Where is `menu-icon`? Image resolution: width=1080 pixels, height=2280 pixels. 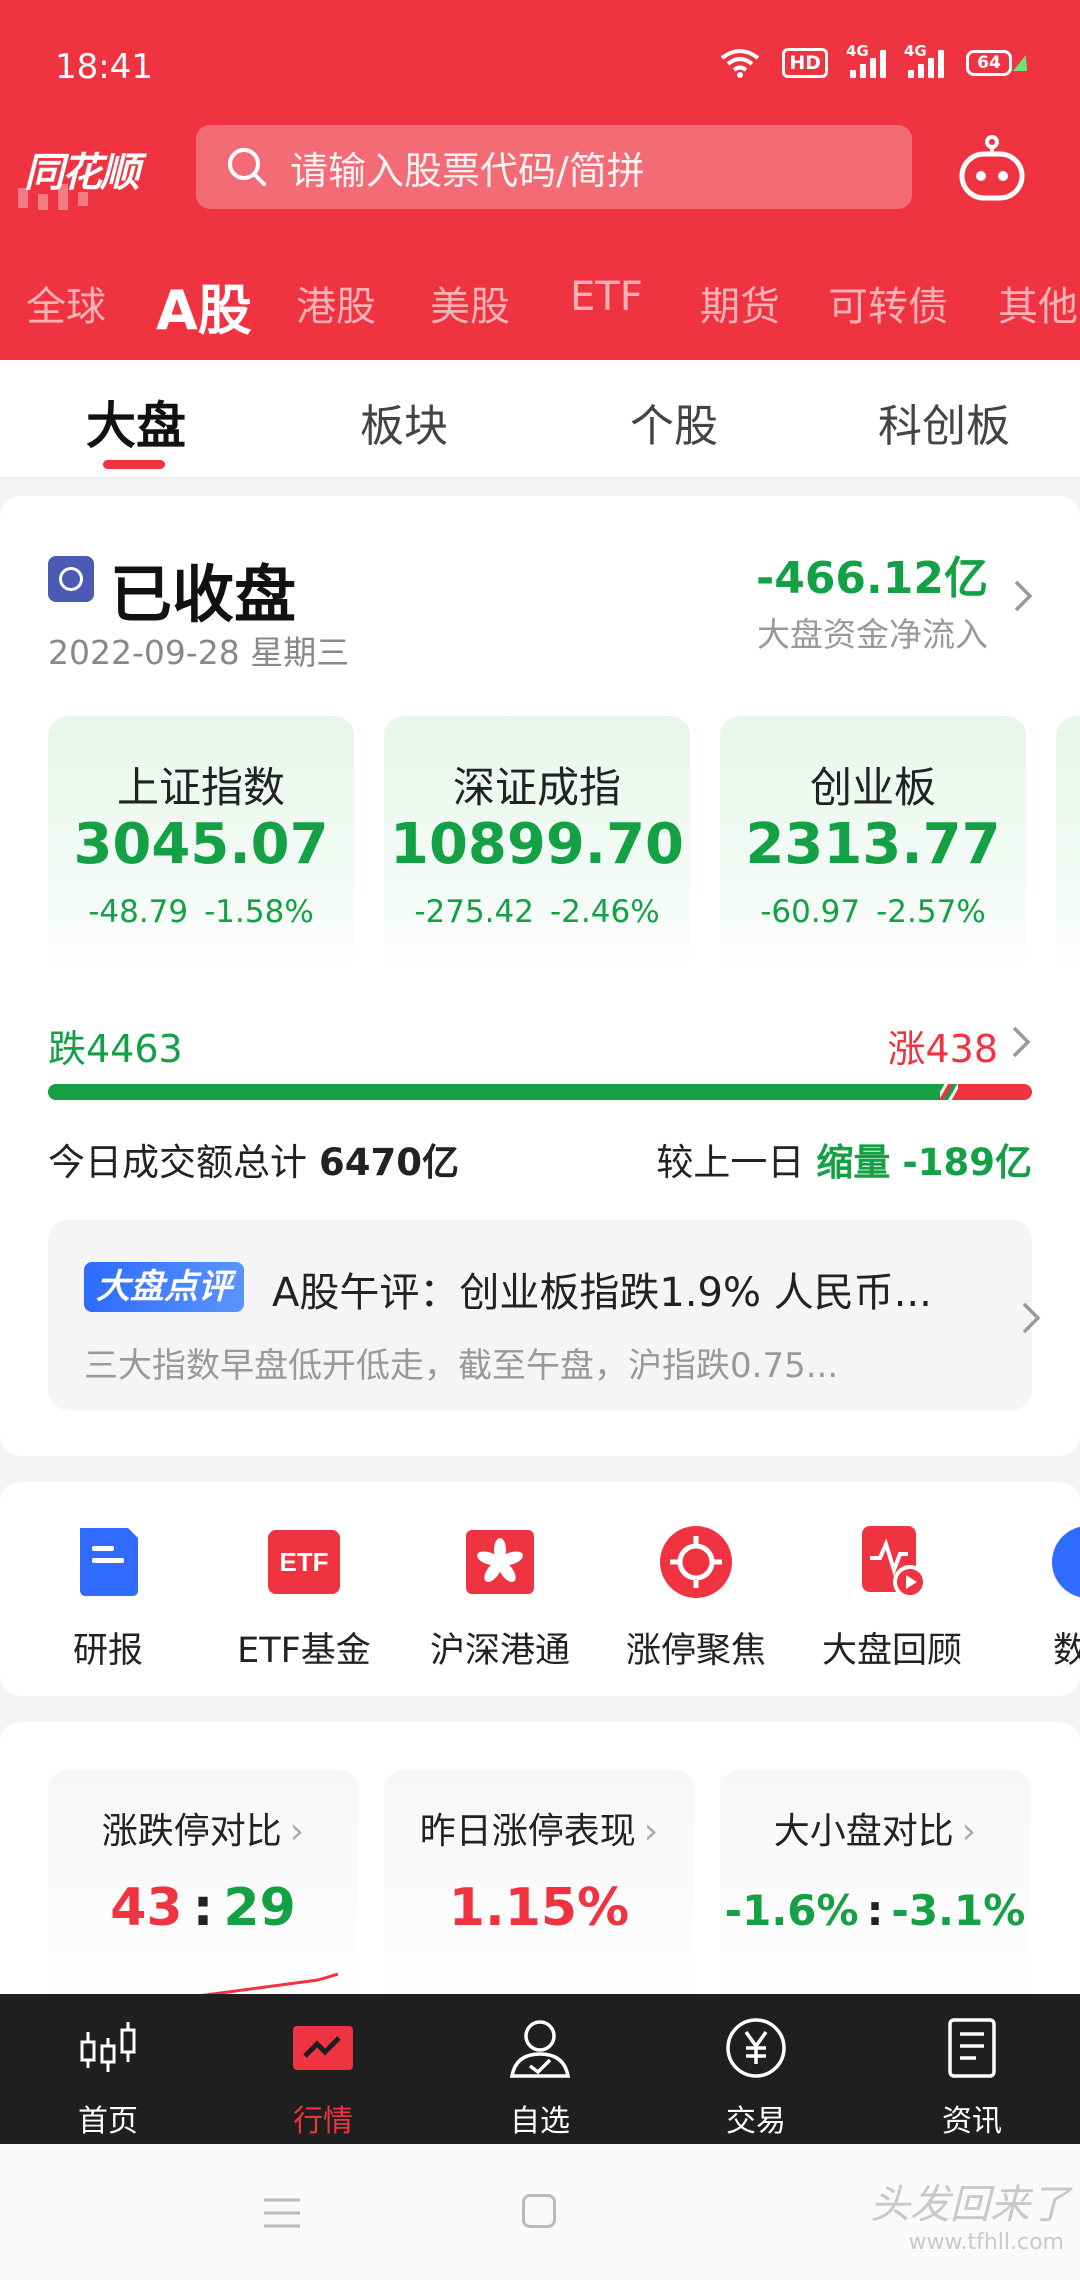
menu-icon is located at coordinates (282, 2213).